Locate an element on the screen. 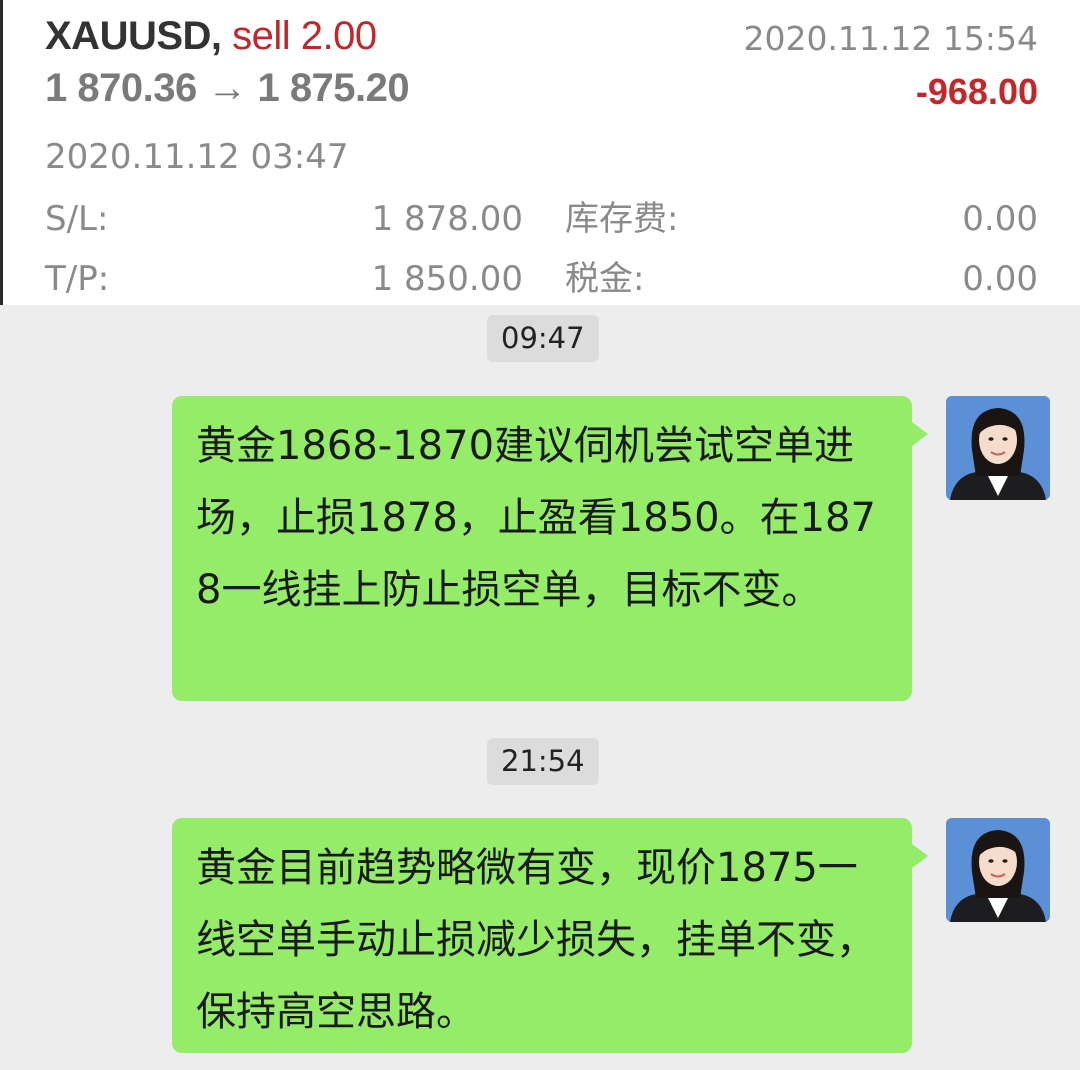 This screenshot has width=1080, height=1070. tp-value: 1 850.00 is located at coordinates (447, 279).